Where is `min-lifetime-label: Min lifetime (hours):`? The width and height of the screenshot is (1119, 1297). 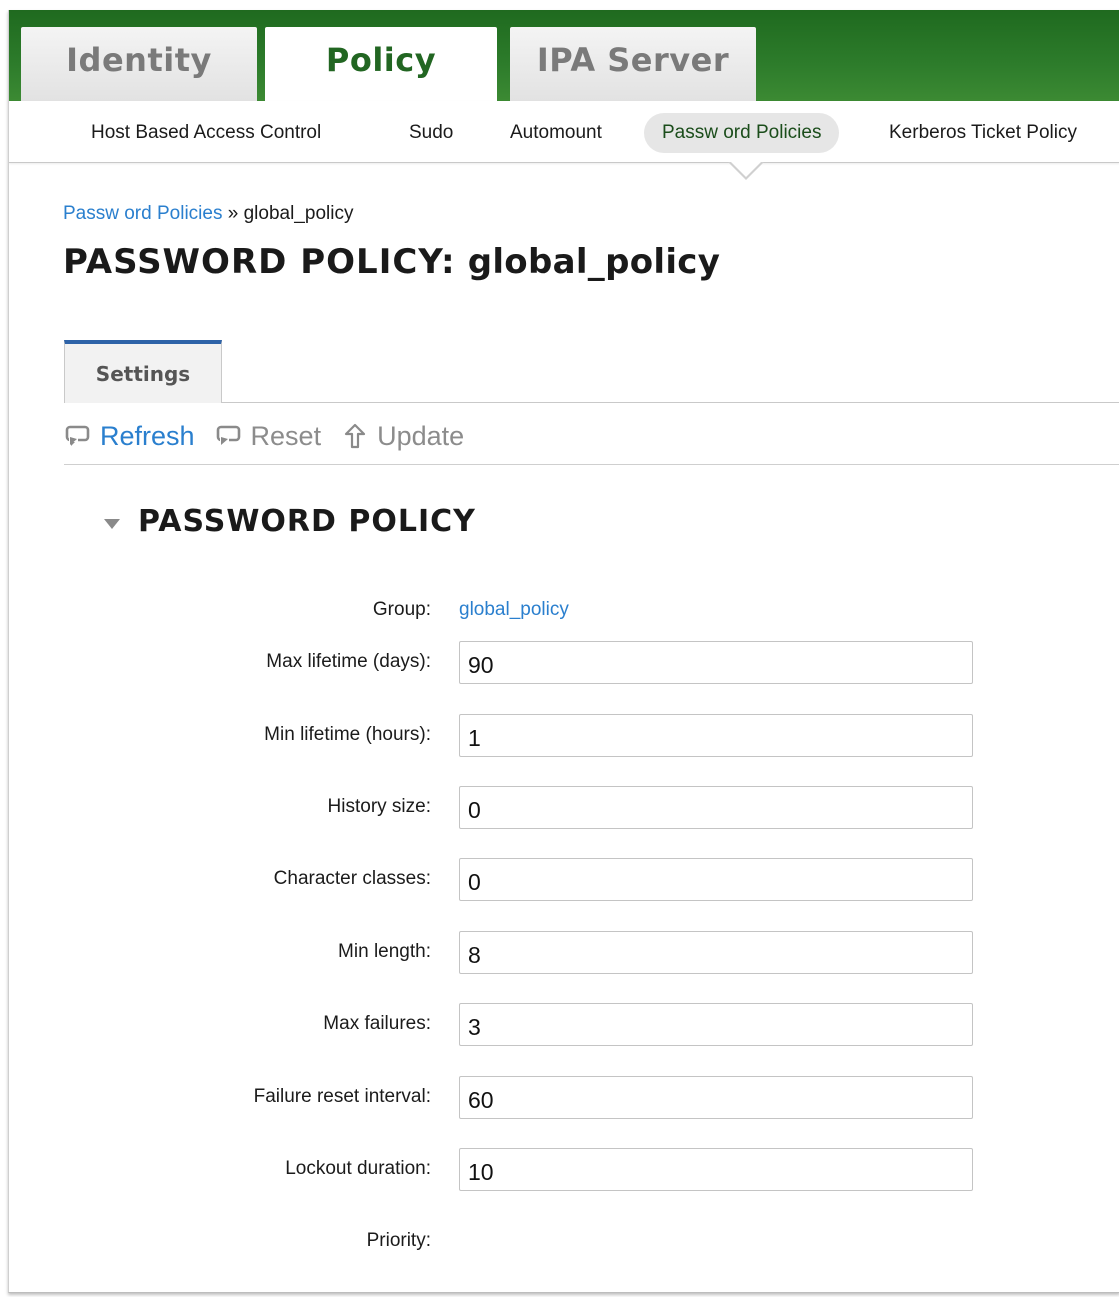 min-lifetime-label: Min lifetime (hours): is located at coordinates (347, 734).